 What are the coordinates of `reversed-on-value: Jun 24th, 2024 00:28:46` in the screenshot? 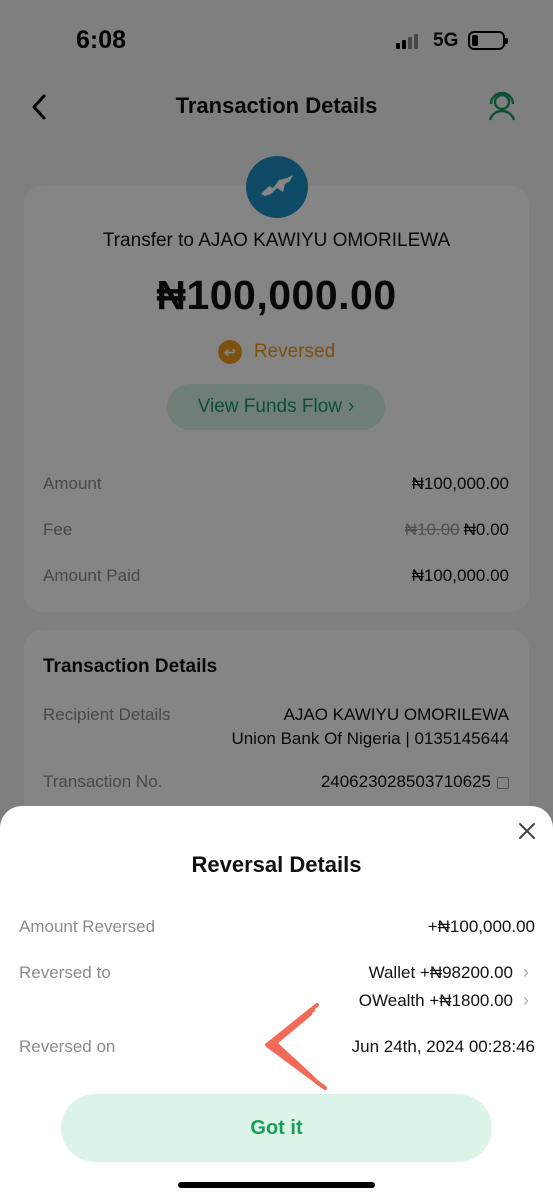 It's located at (443, 1046).